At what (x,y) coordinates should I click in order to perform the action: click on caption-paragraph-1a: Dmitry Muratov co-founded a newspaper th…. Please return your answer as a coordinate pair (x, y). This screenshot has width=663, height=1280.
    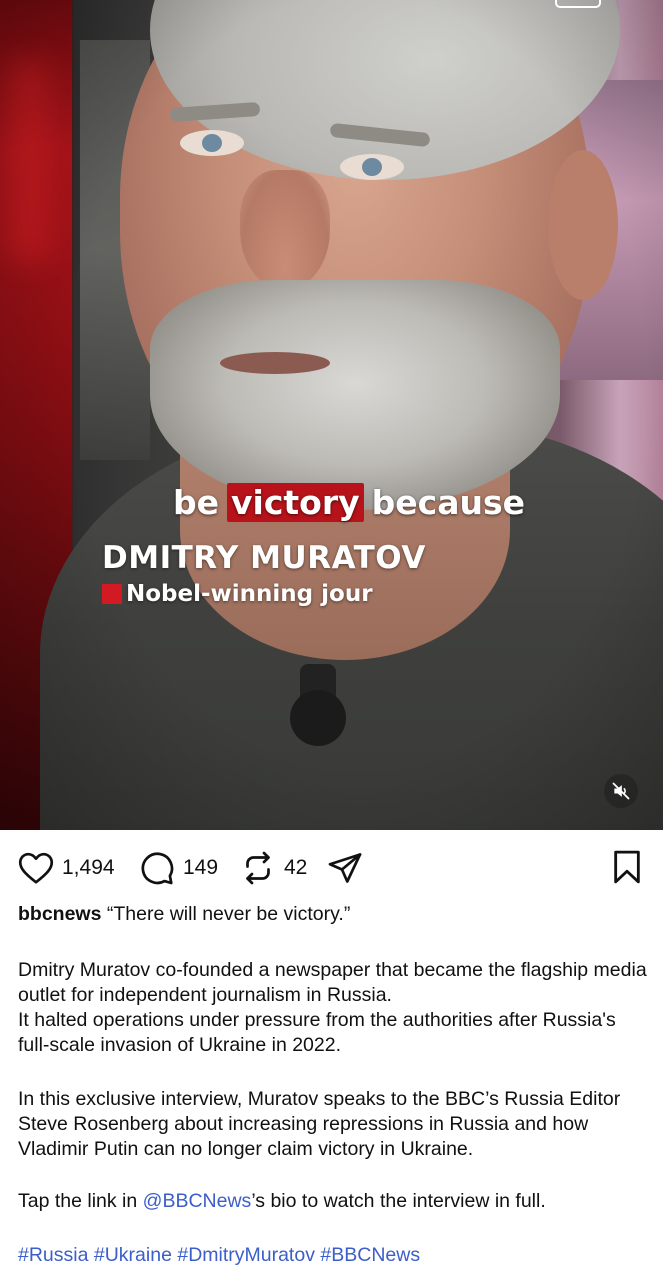
    Looking at the image, I should click on (332, 982).